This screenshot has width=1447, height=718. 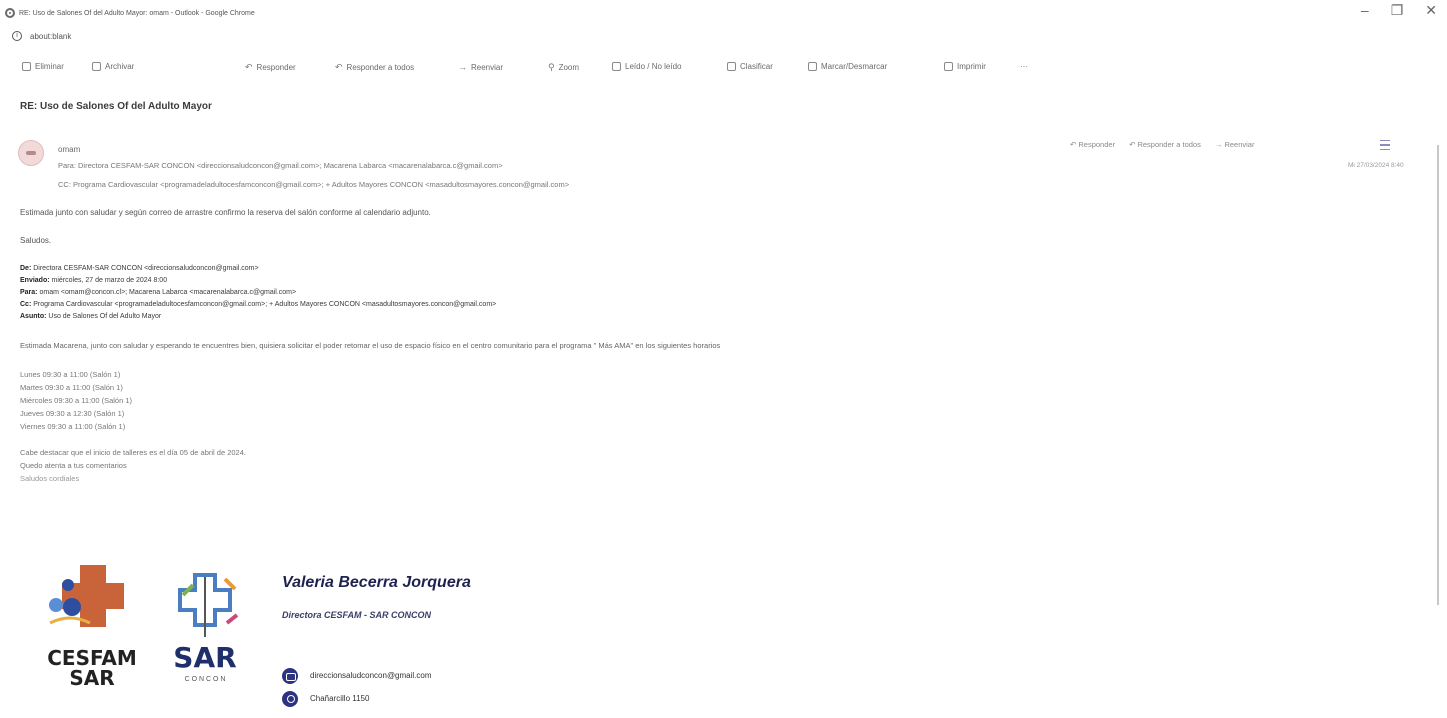 What do you see at coordinates (73, 426) in the screenshot?
I see `schedule-line: Viernes 09:30 a 11:00 (Salón 1)` at bounding box center [73, 426].